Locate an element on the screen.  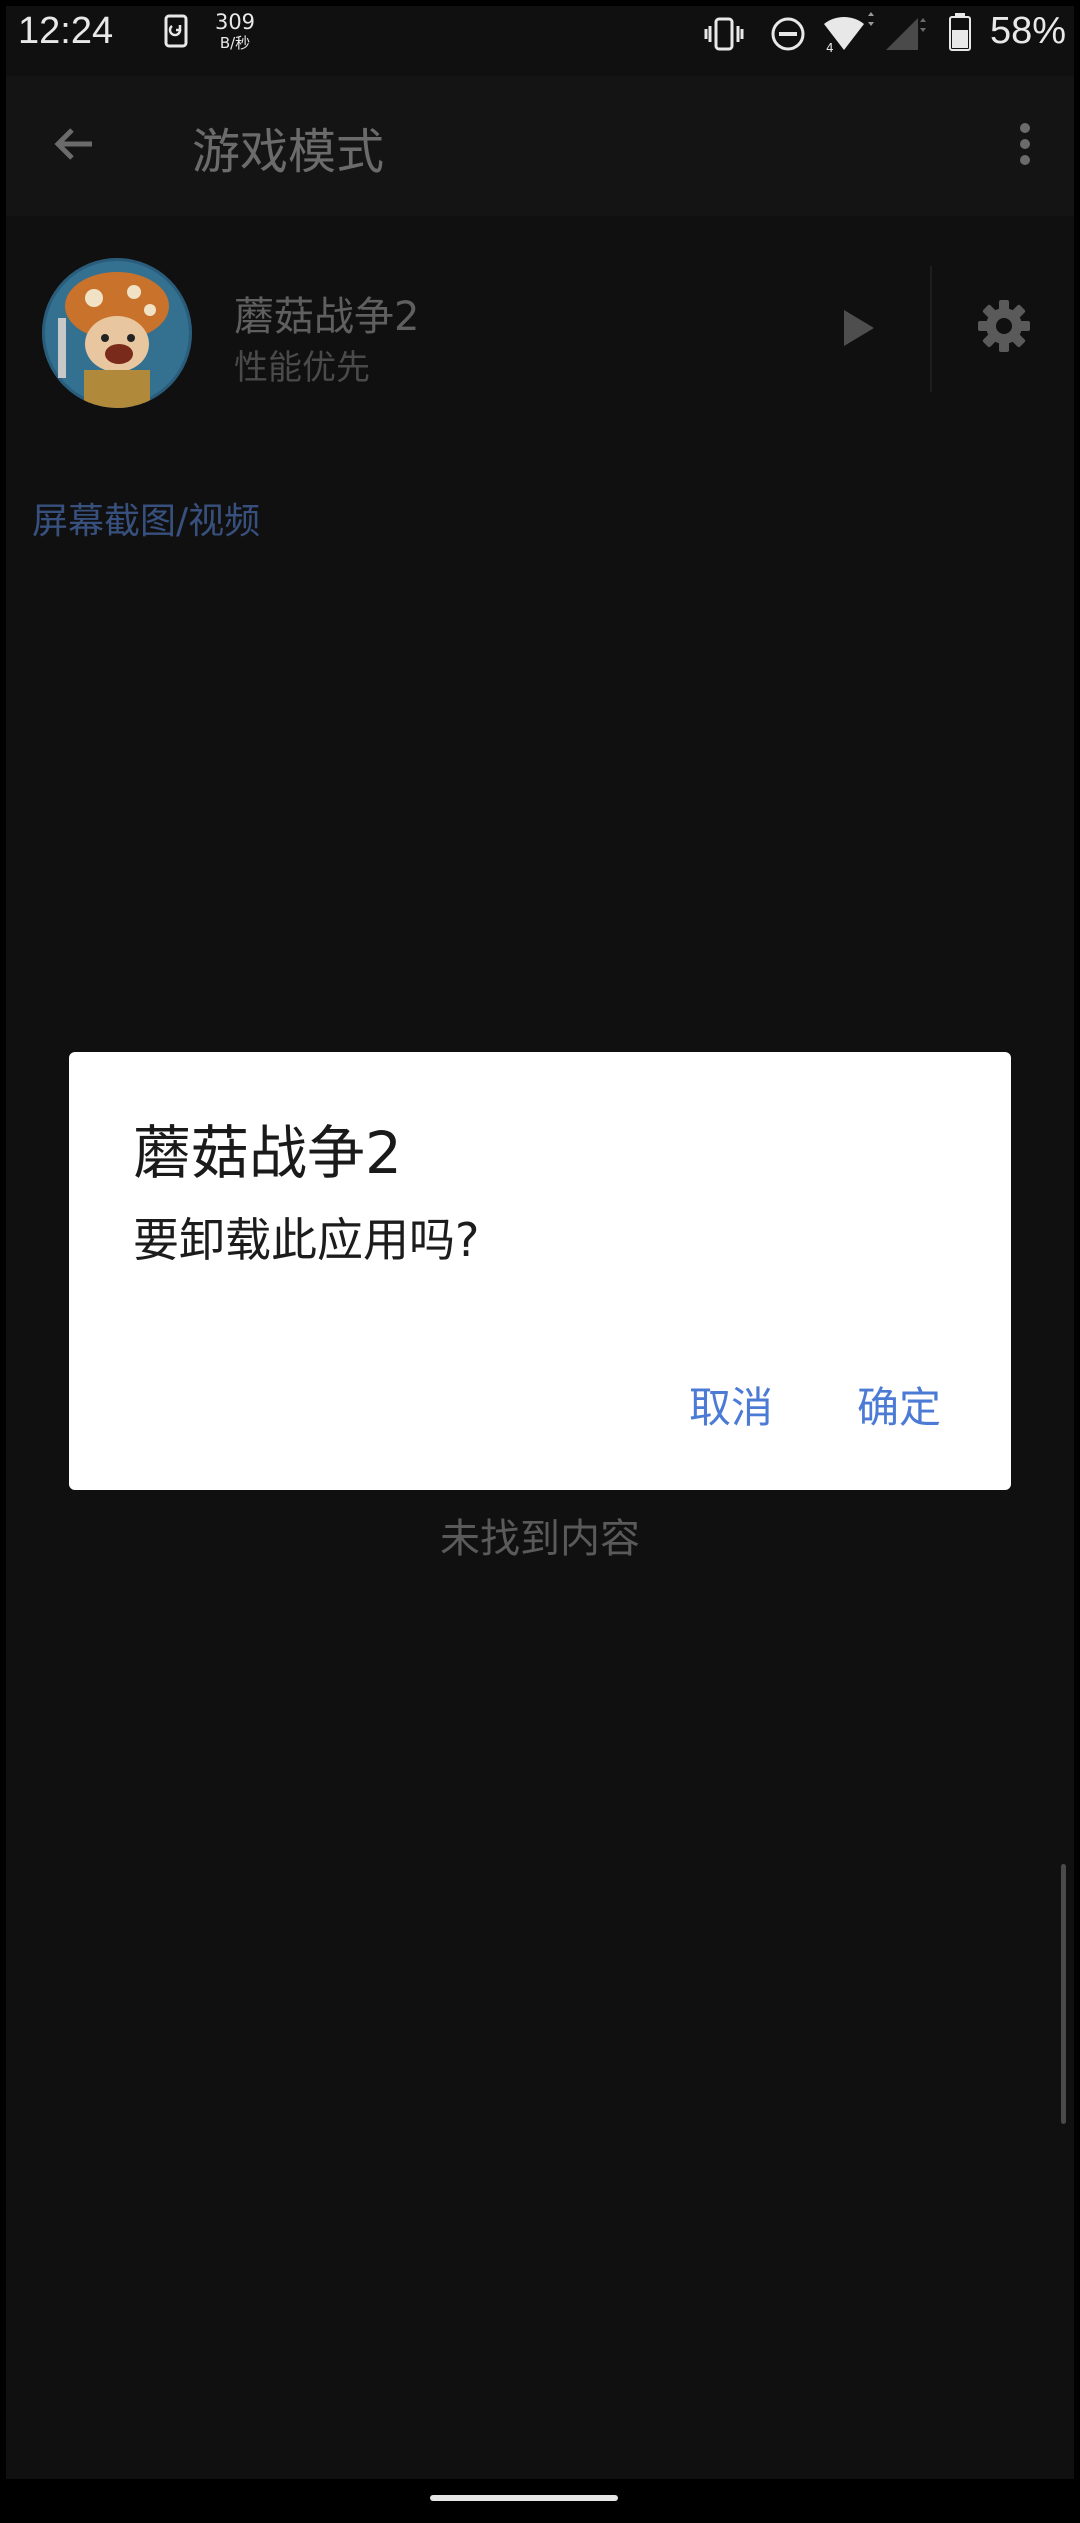
play-button is located at coordinates (858, 328).